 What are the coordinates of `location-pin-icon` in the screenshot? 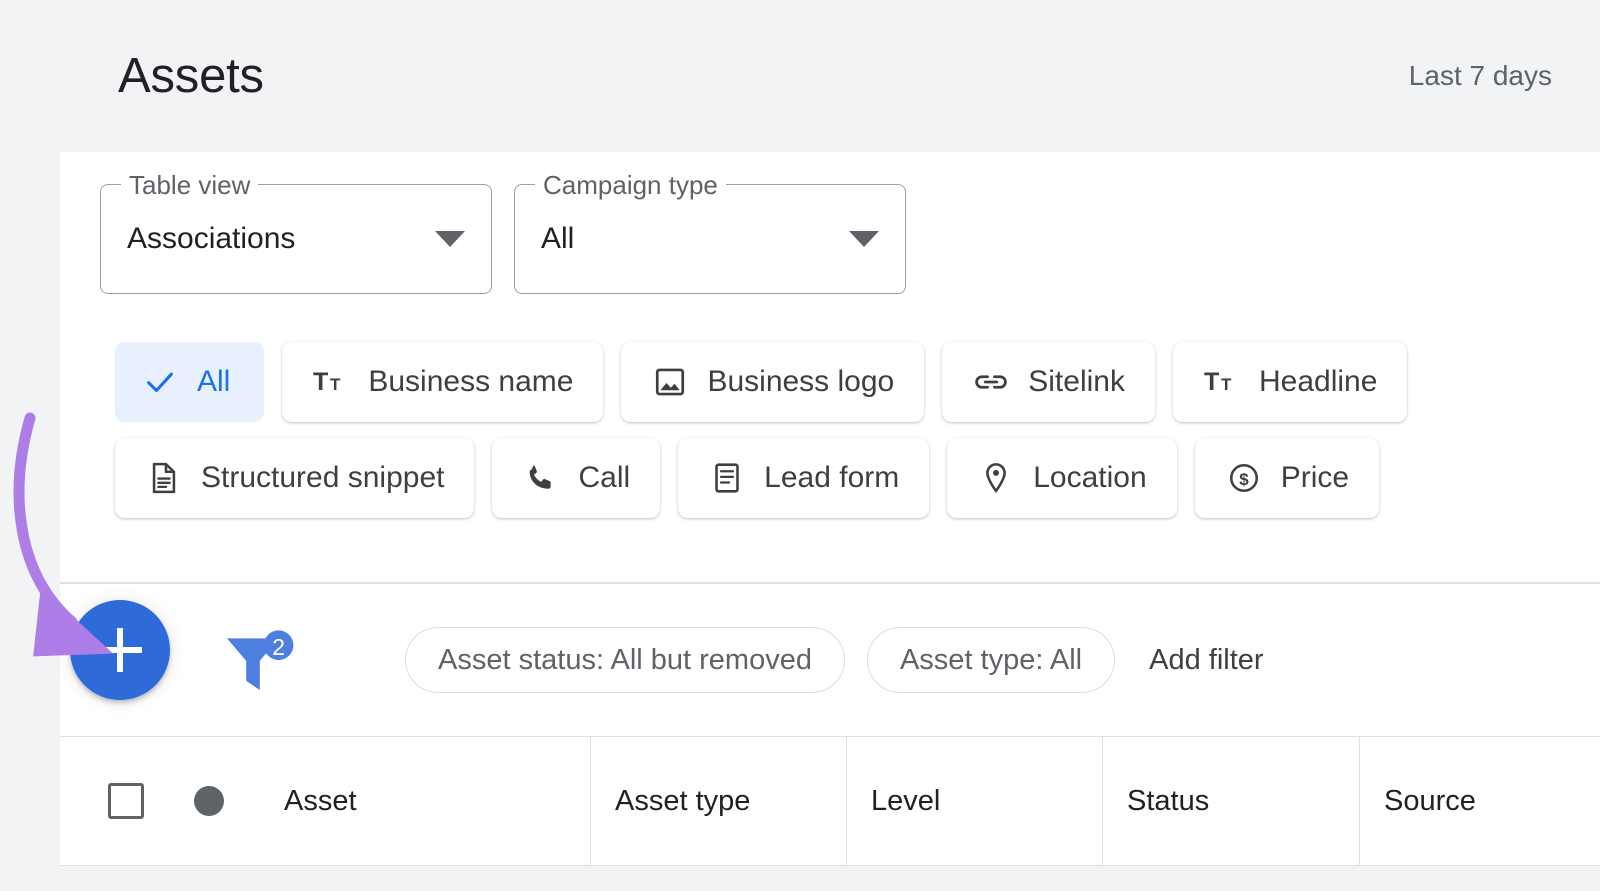 It's located at (996, 478).